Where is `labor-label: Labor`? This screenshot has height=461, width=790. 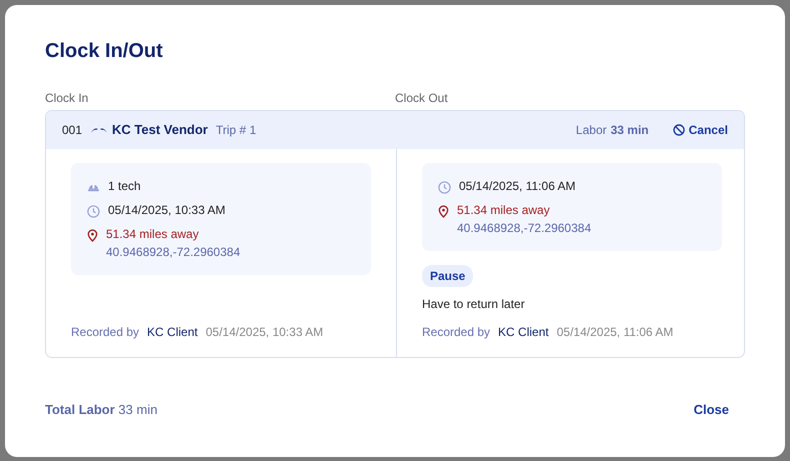
labor-label: Labor is located at coordinates (591, 130).